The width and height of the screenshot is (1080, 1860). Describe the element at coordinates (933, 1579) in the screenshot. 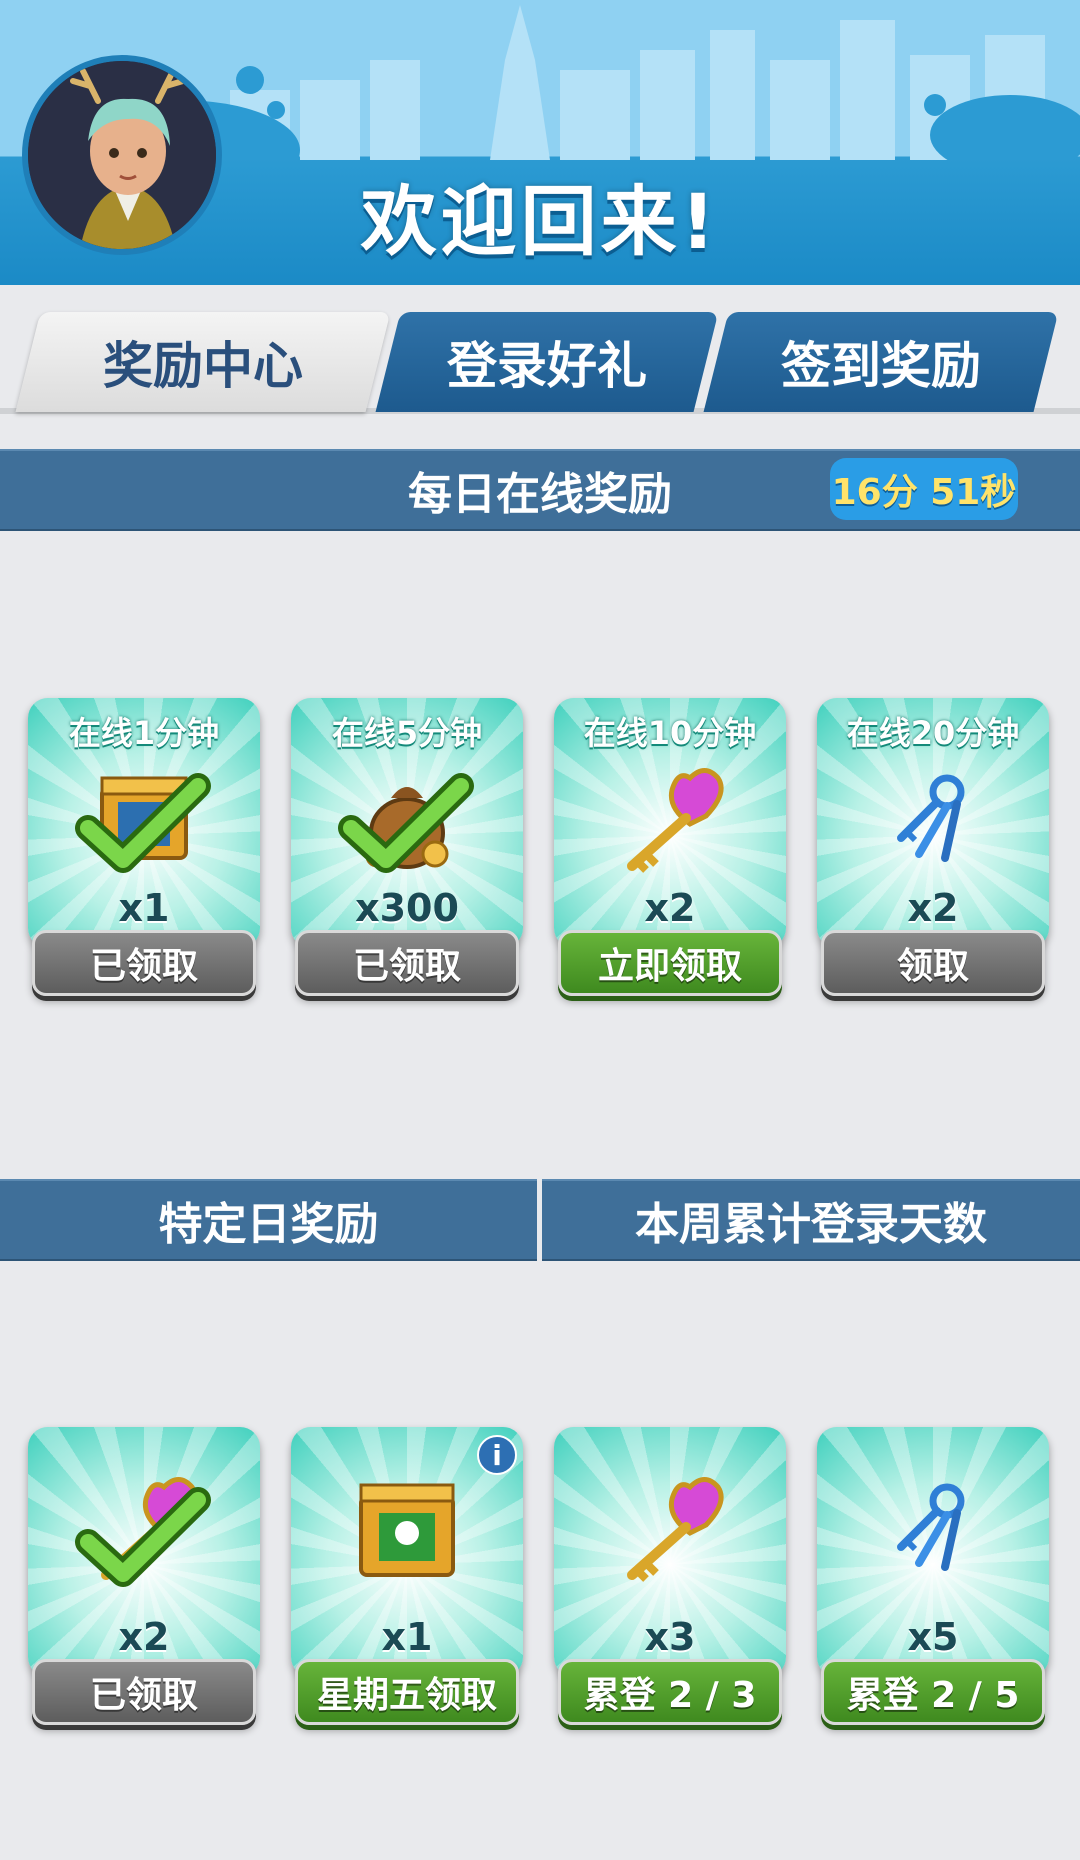

I see `special-reward-card-4: x5 累登 2 / 5` at that location.